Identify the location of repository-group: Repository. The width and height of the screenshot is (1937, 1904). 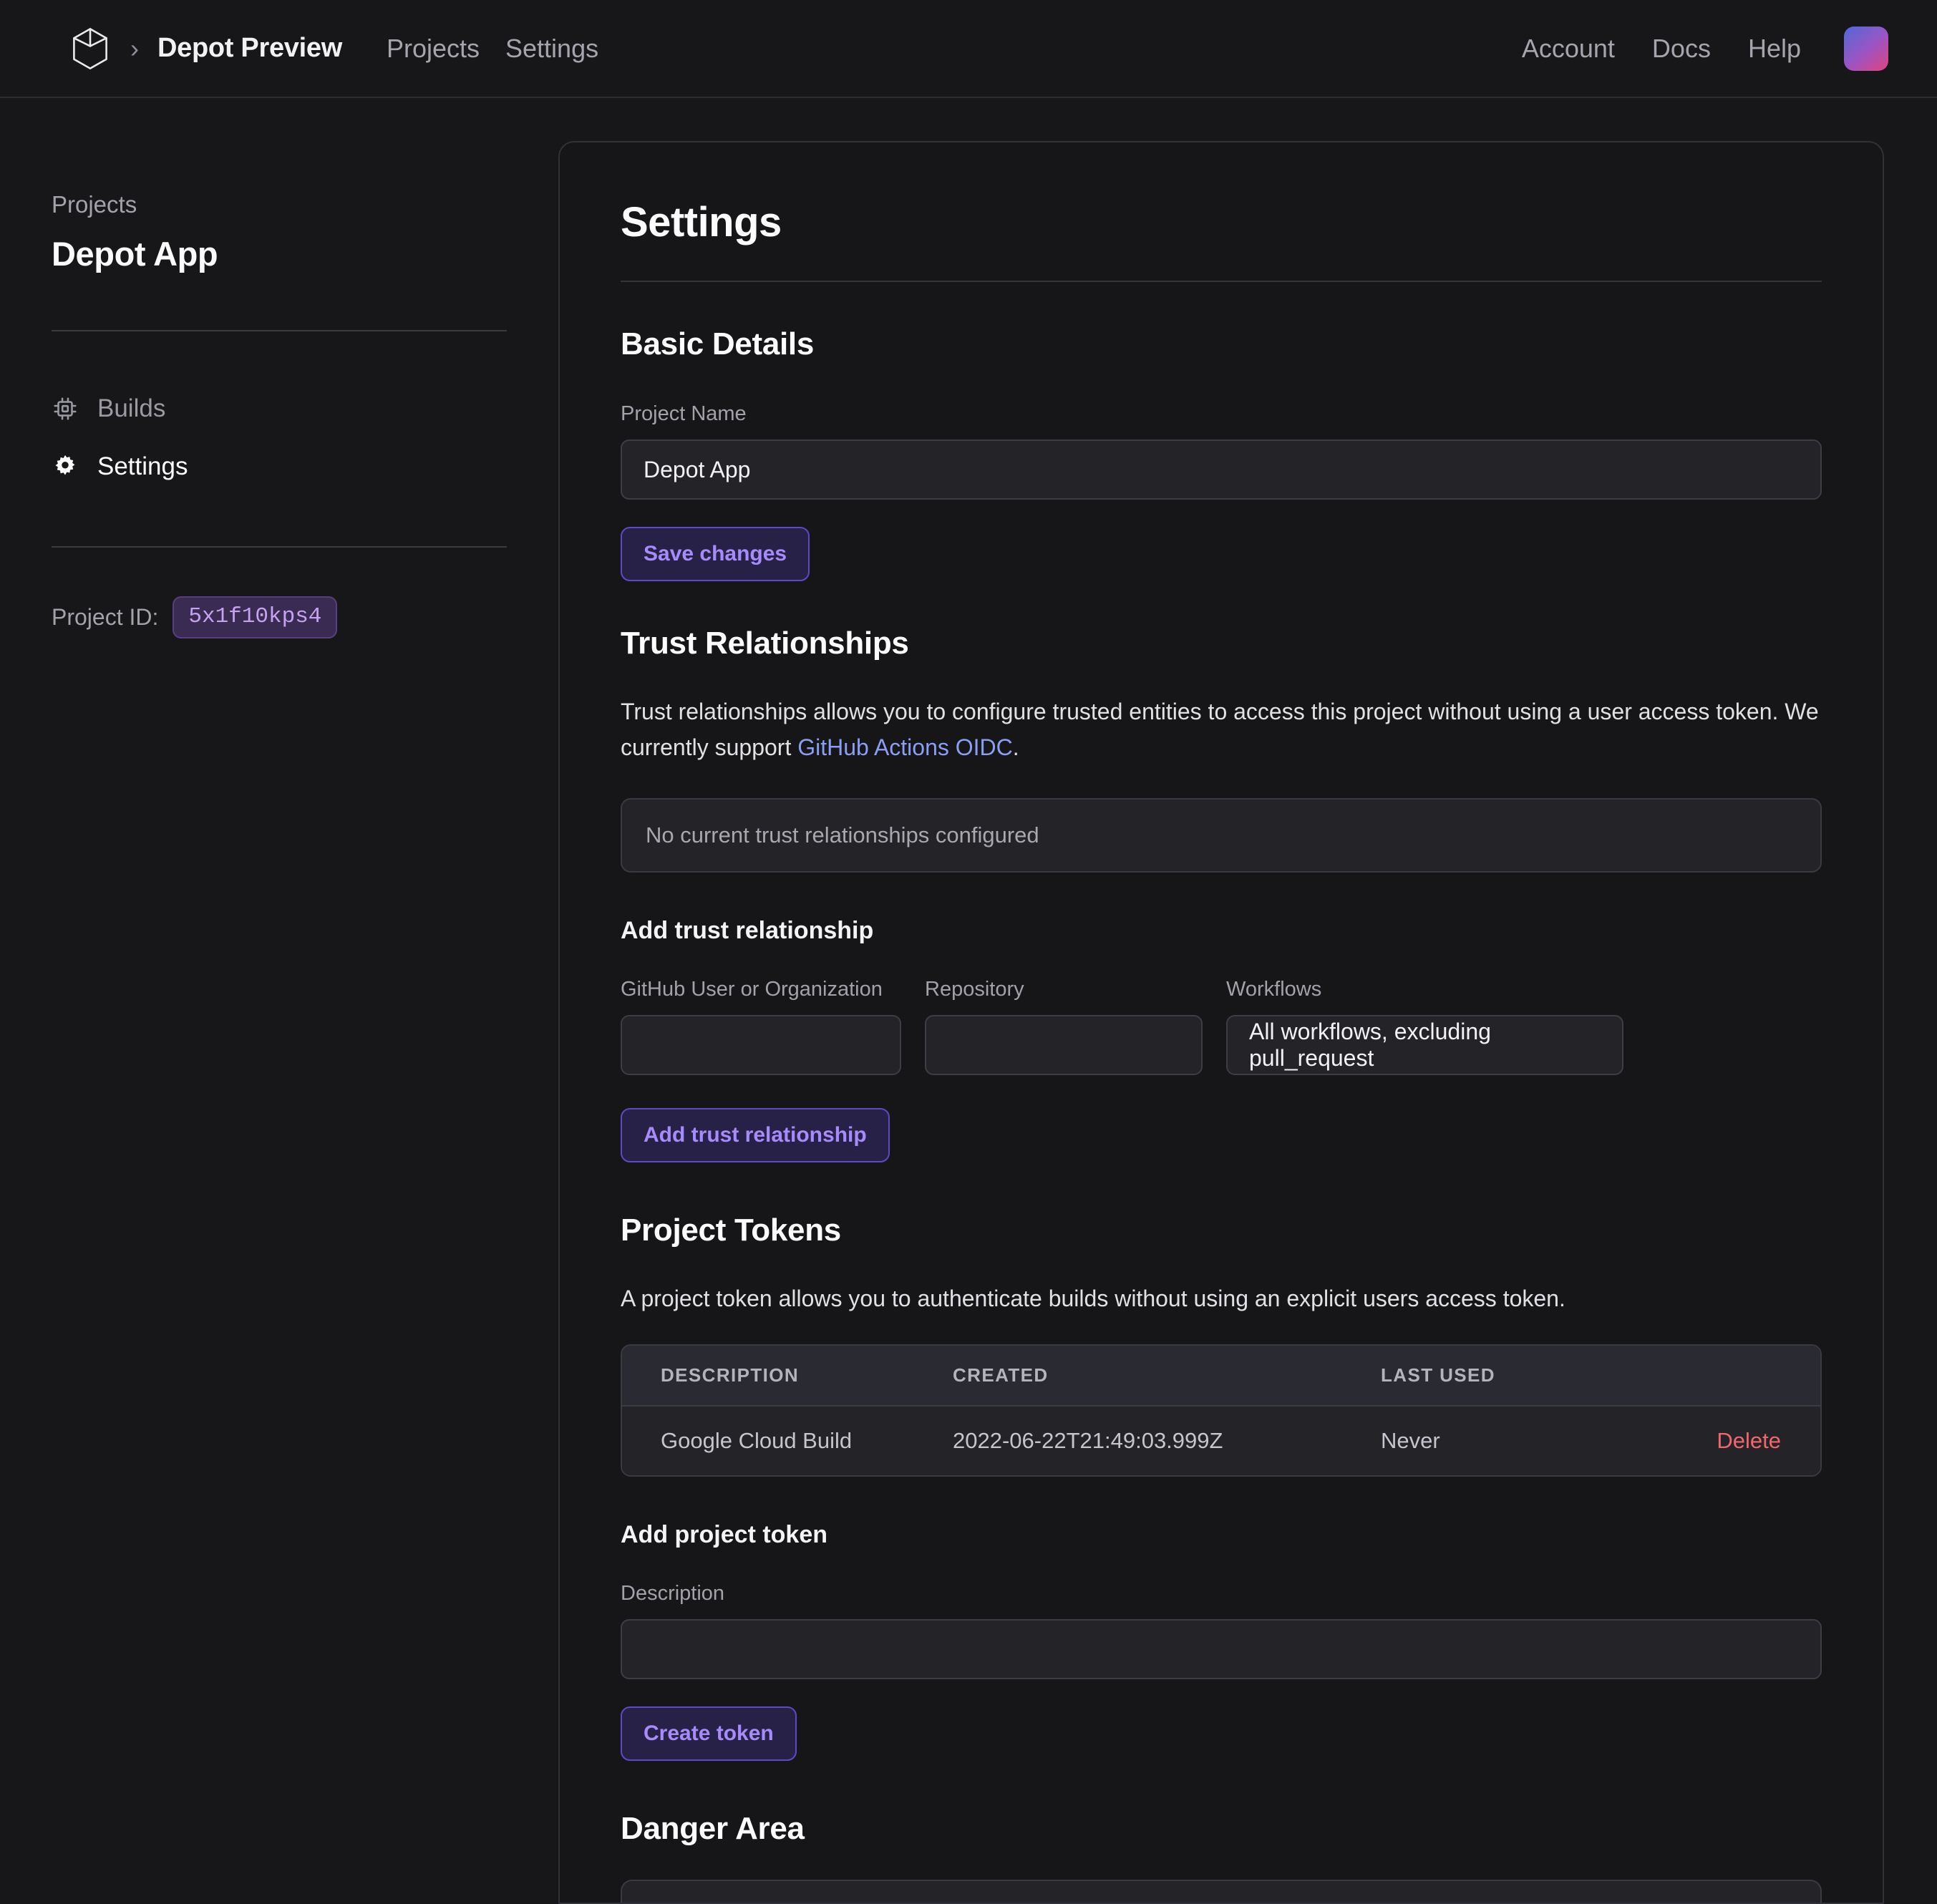
(1064, 1027).